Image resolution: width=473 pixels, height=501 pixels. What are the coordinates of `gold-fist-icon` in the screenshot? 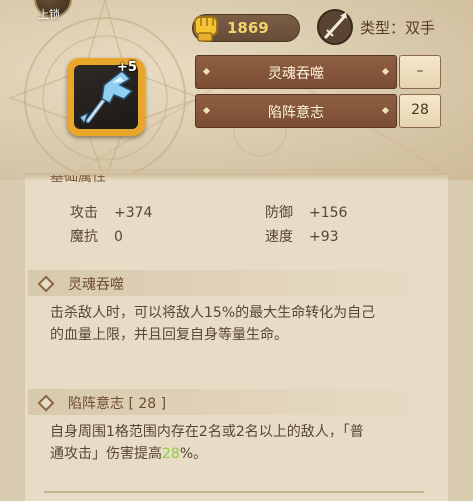 It's located at (206, 29).